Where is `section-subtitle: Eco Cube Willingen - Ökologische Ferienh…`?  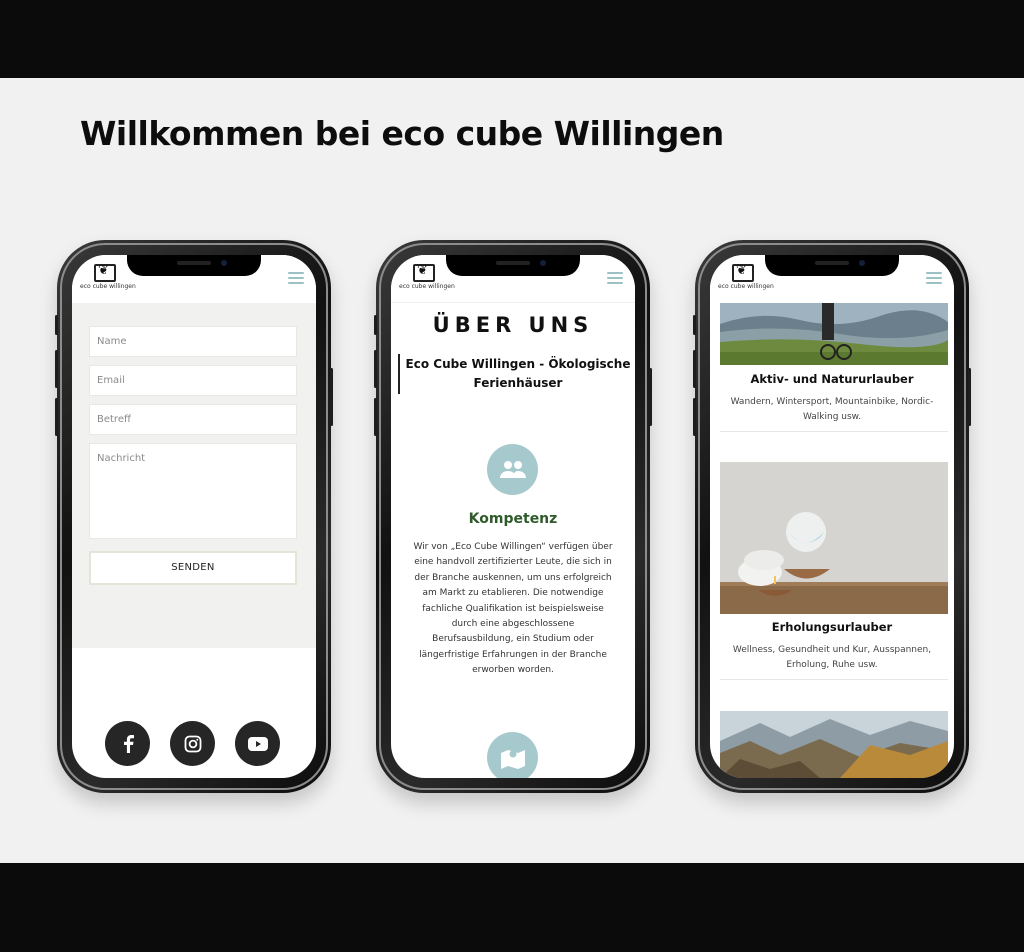
section-subtitle: Eco Cube Willingen - Ökologische Ferienh… is located at coordinates (518, 373).